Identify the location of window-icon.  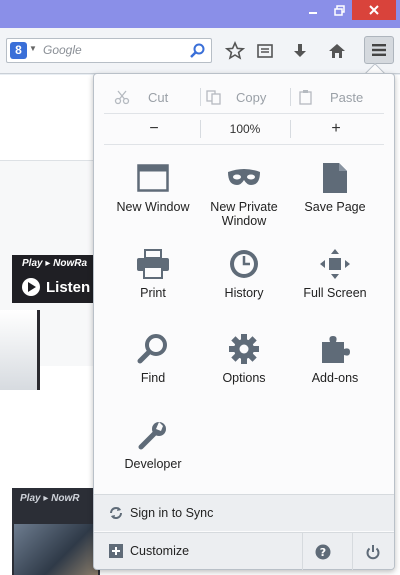
(153, 178).